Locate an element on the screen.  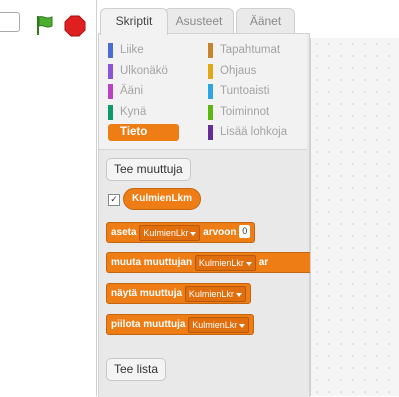
block-text: aseta is located at coordinates (124, 232).